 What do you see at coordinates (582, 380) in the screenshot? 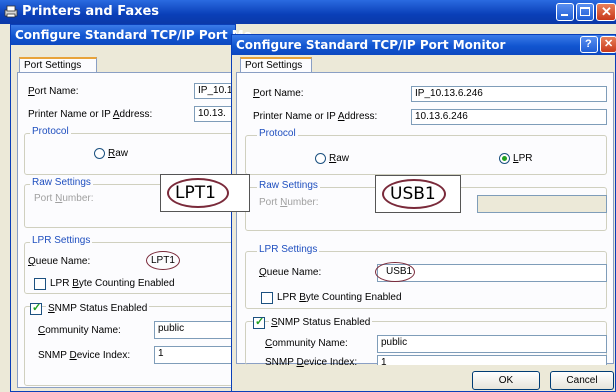
I see `cancel-button: Cancel` at bounding box center [582, 380].